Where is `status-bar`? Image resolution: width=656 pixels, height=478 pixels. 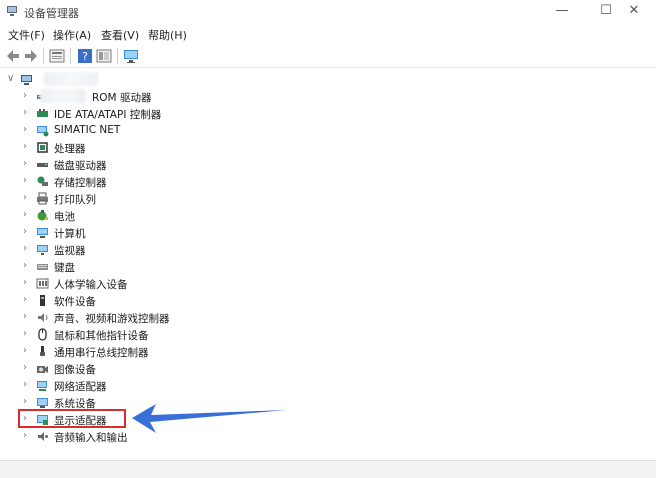
status-bar is located at coordinates (328, 469).